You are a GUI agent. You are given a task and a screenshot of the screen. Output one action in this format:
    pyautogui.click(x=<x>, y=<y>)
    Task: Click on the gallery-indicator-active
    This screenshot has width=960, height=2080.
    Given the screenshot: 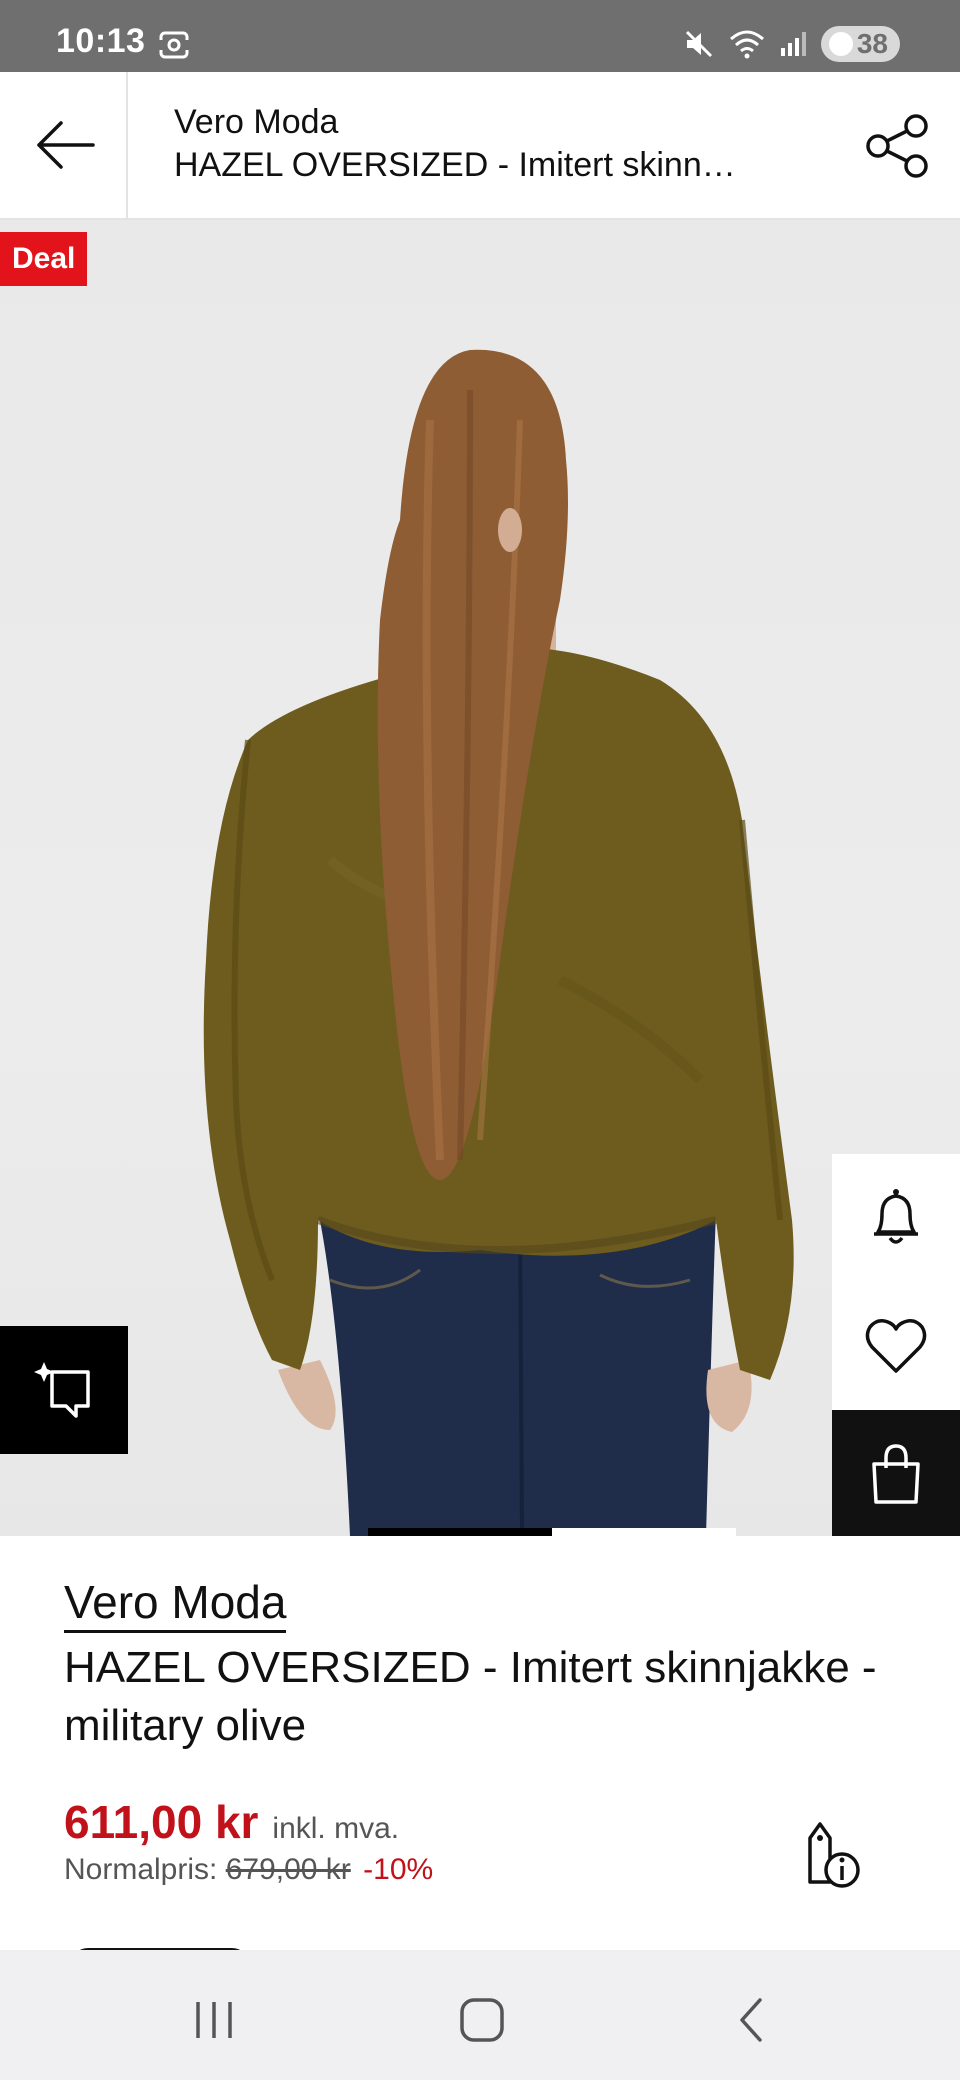 What is the action you would take?
    pyautogui.click(x=460, y=1532)
    